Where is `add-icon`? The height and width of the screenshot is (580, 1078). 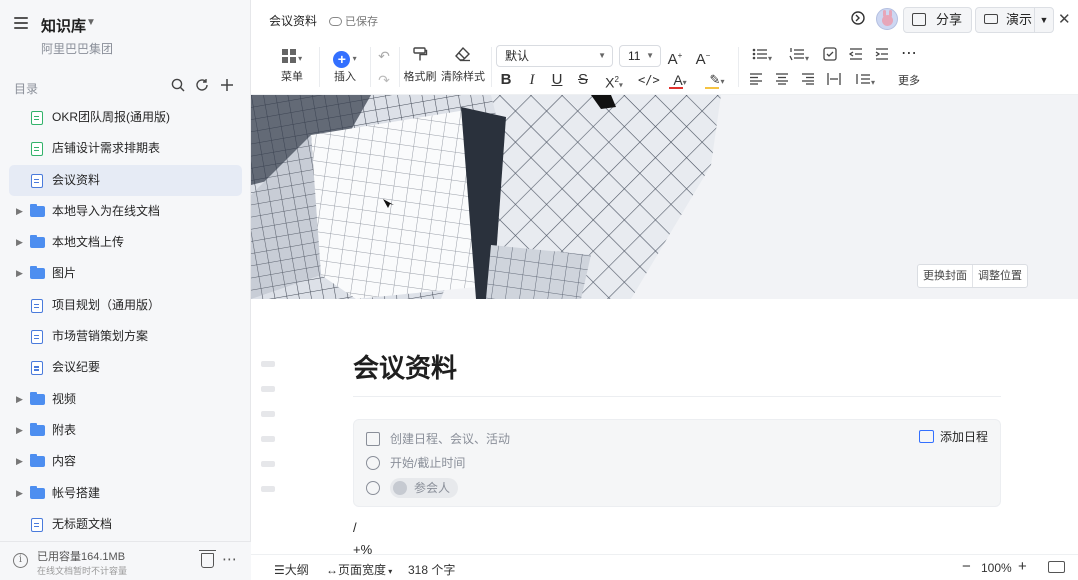 add-icon is located at coordinates (227, 86).